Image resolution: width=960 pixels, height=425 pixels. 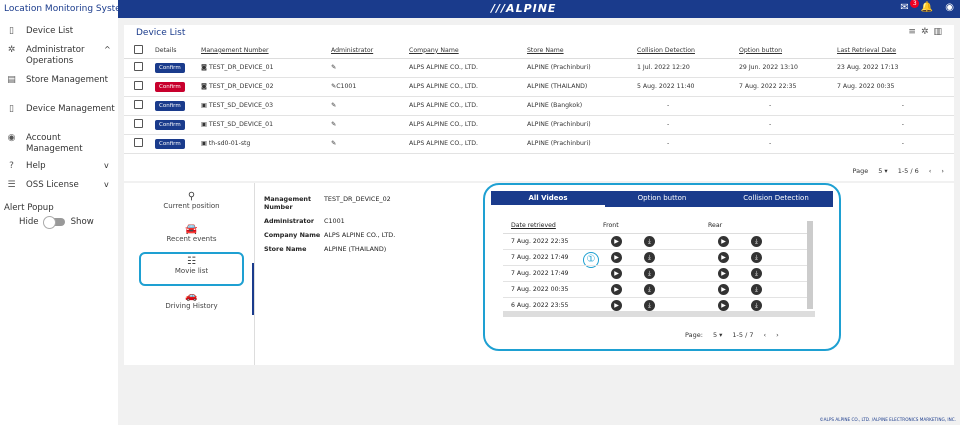 What do you see at coordinates (937, 32) in the screenshot?
I see `columns-icon: ▥` at bounding box center [937, 32].